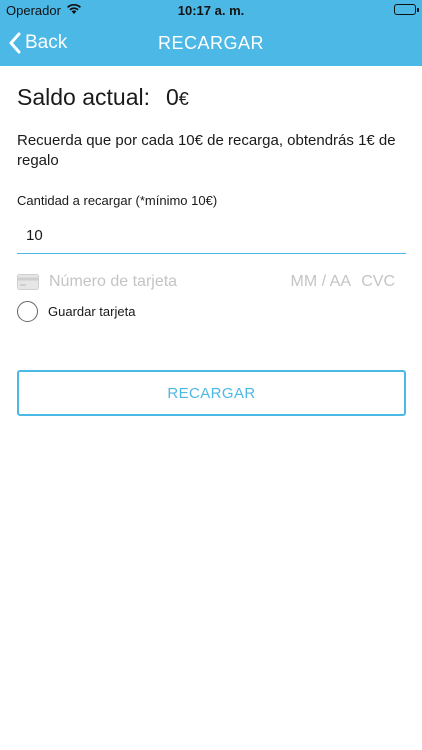 The image size is (422, 750). Describe the element at coordinates (211, 393) in the screenshot. I see `recharge-button: RECARGAR` at that location.